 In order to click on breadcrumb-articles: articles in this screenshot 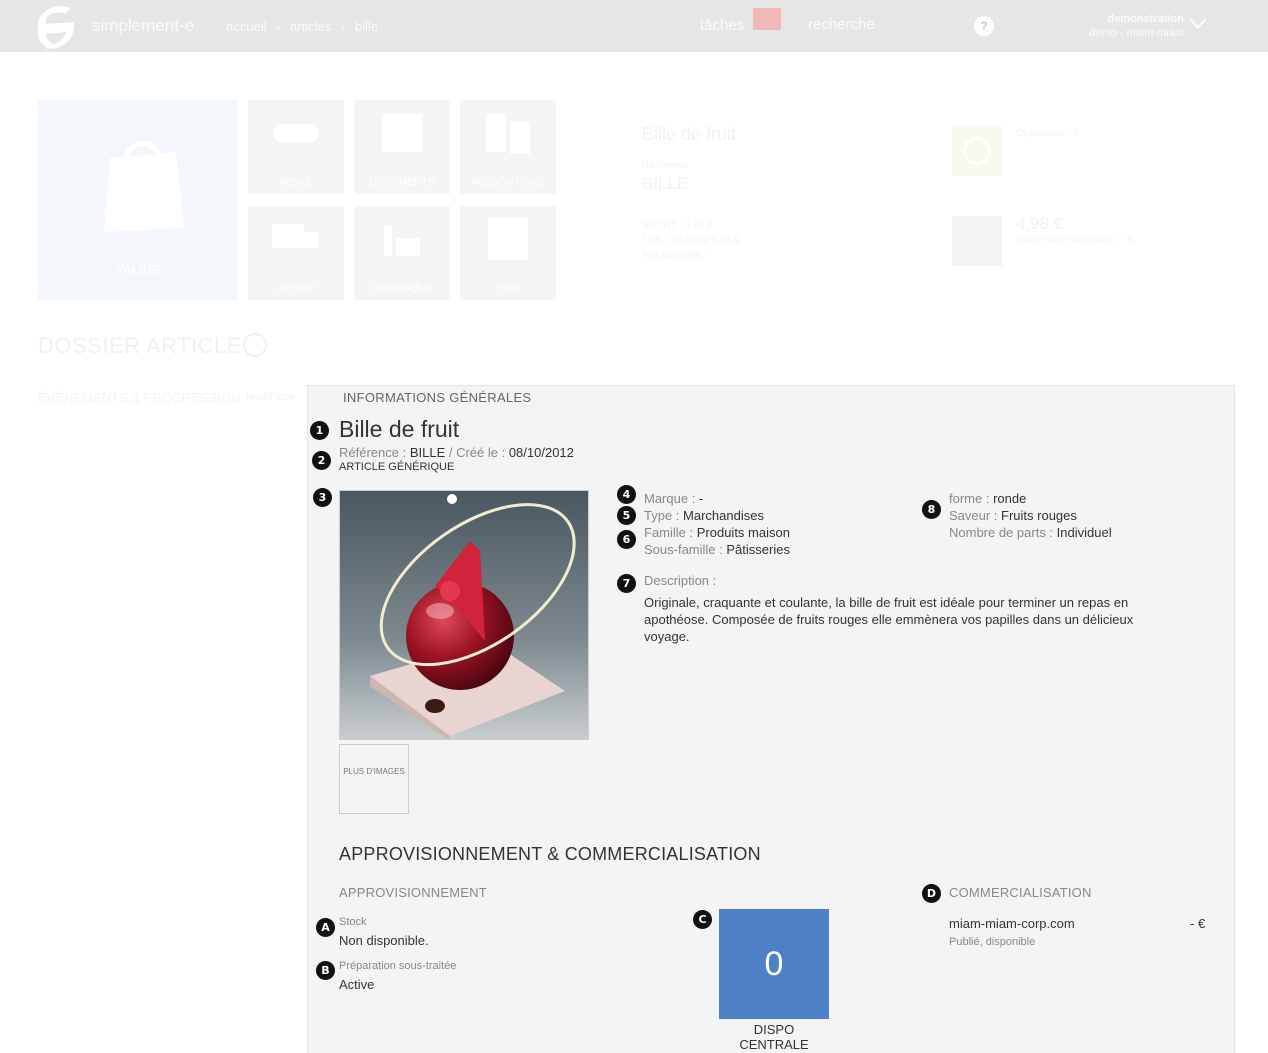, I will do `click(310, 26)`.